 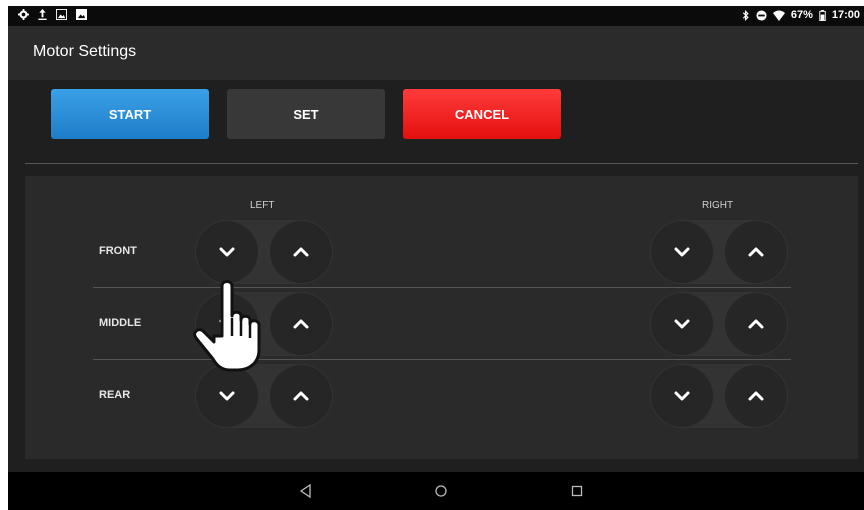 I want to click on column-label-left: LEFT, so click(x=262, y=205).